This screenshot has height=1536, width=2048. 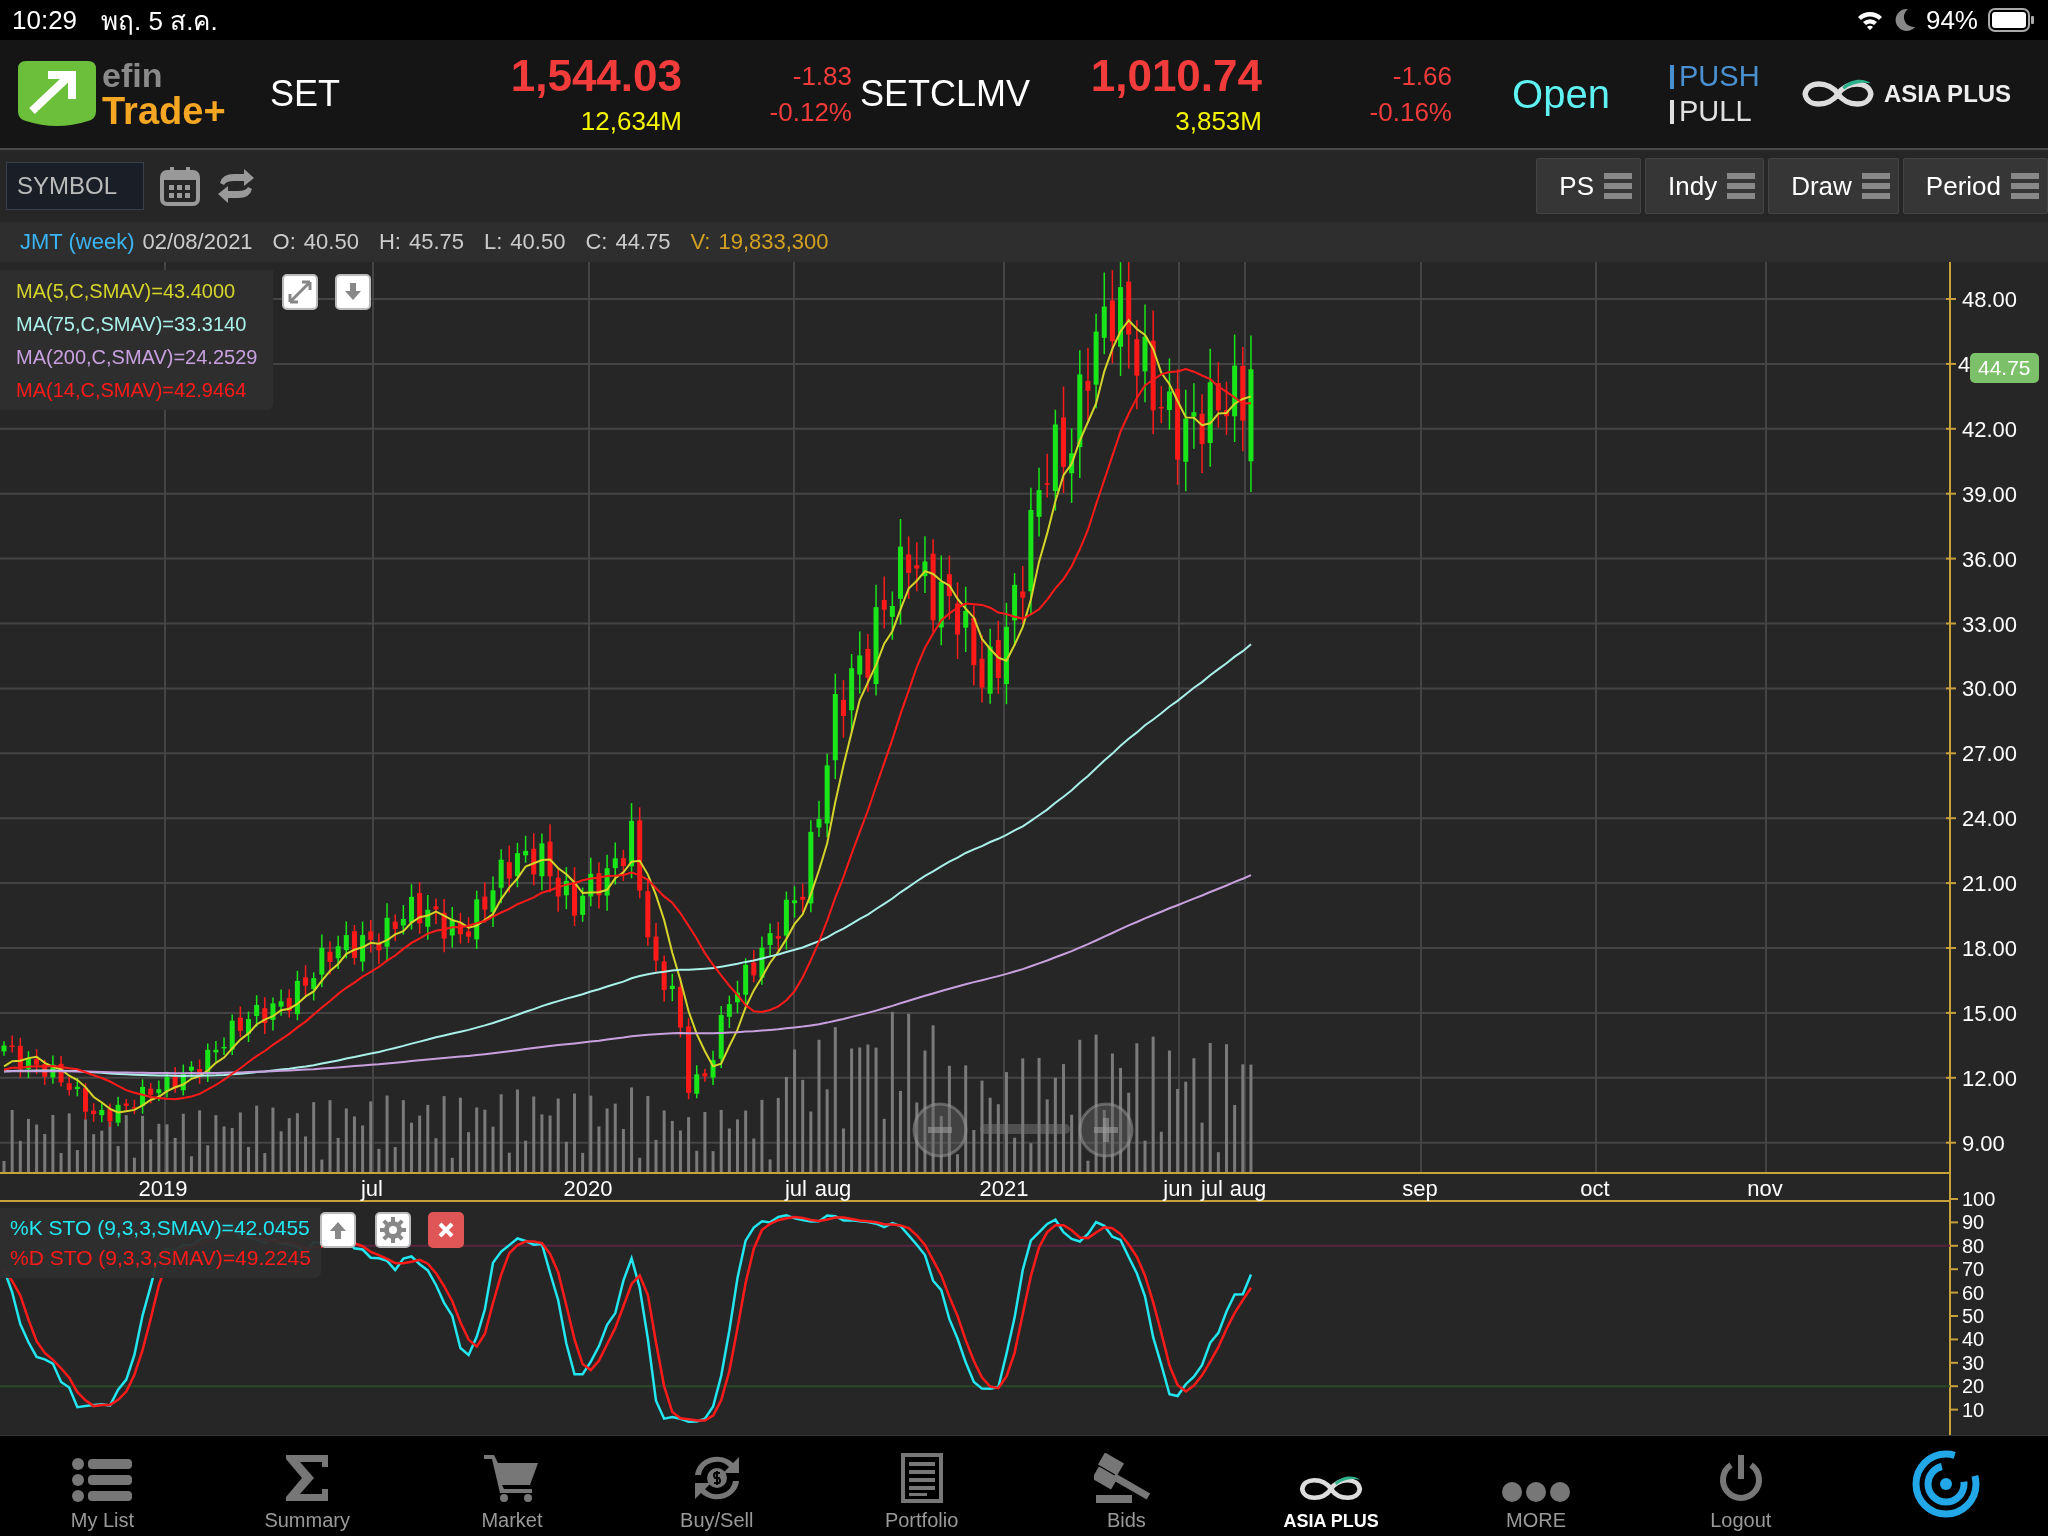 What do you see at coordinates (1990, 1013) in the screenshot?
I see `price-axis-label: 15.00` at bounding box center [1990, 1013].